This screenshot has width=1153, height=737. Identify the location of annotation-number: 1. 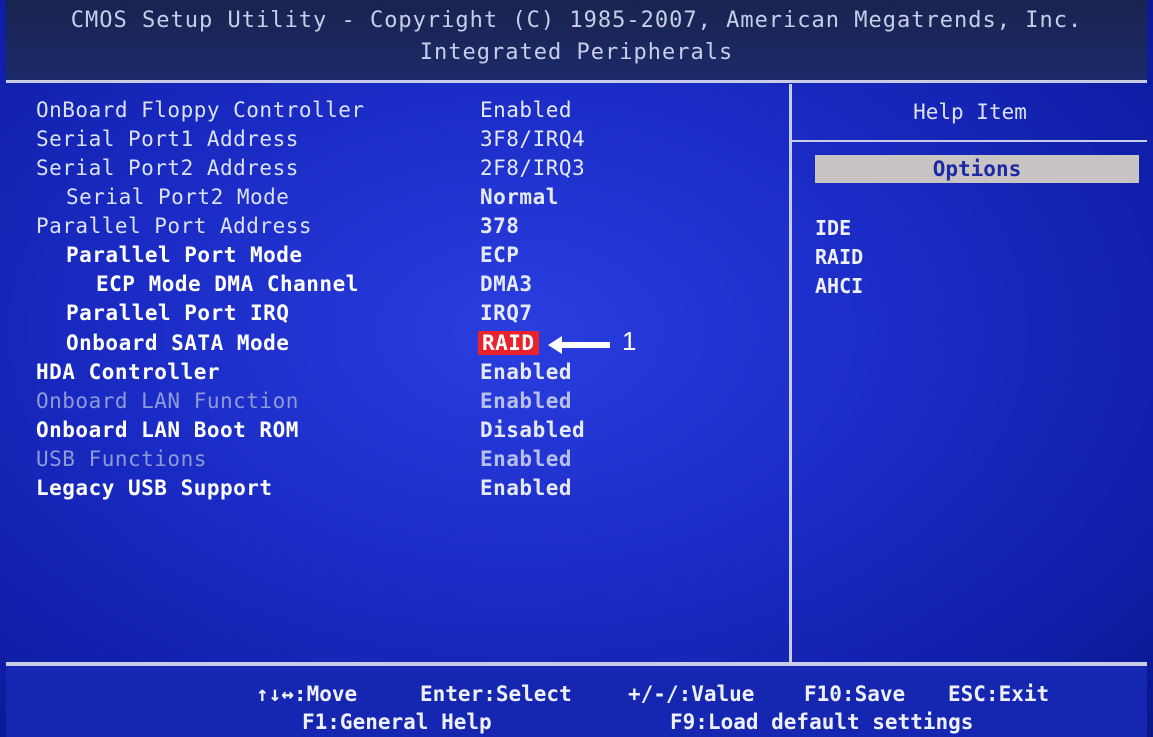
(629, 341).